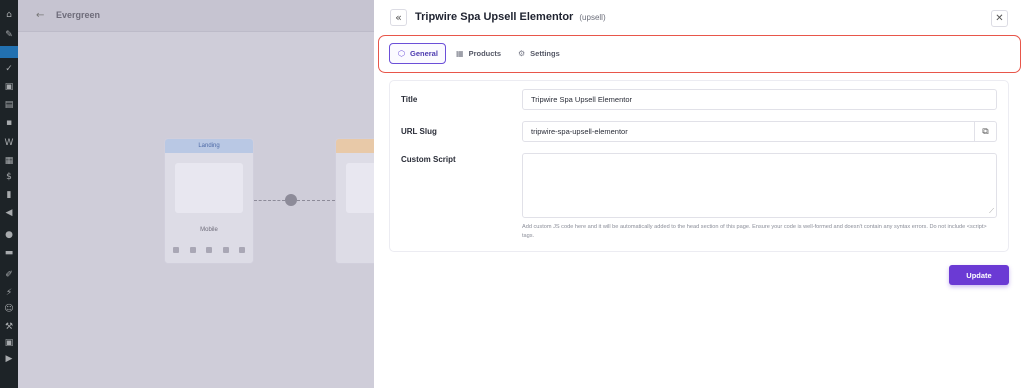  Describe the element at coordinates (485, 53) in the screenshot. I see `tab-label: Products` at that location.